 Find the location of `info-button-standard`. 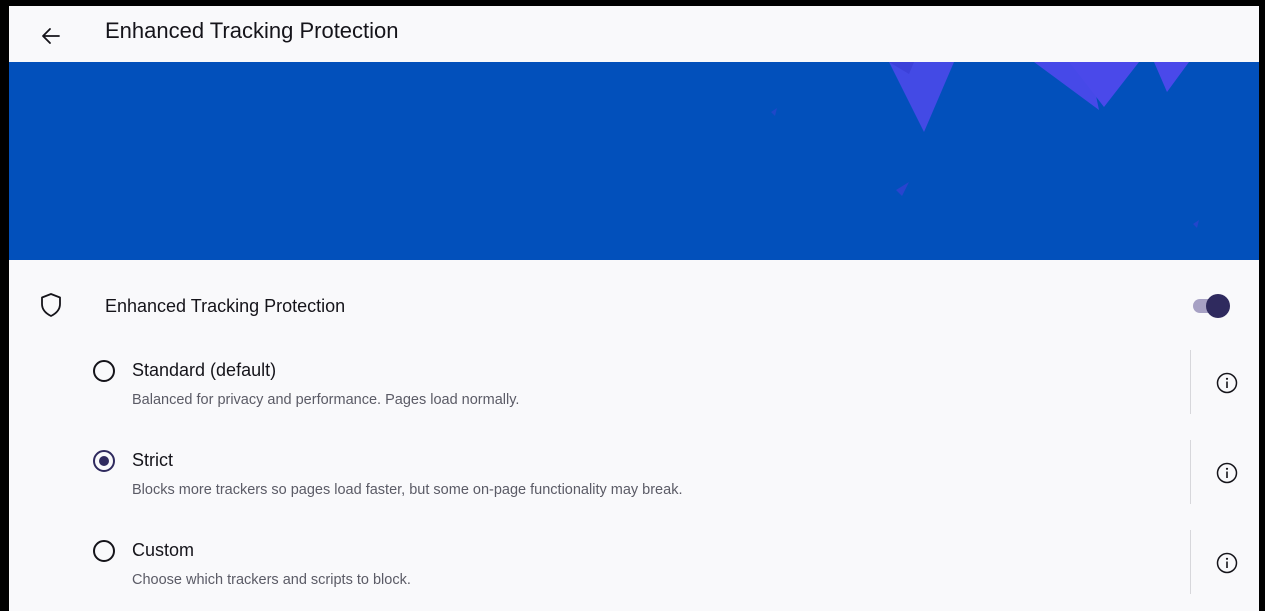

info-button-standard is located at coordinates (1227, 383).